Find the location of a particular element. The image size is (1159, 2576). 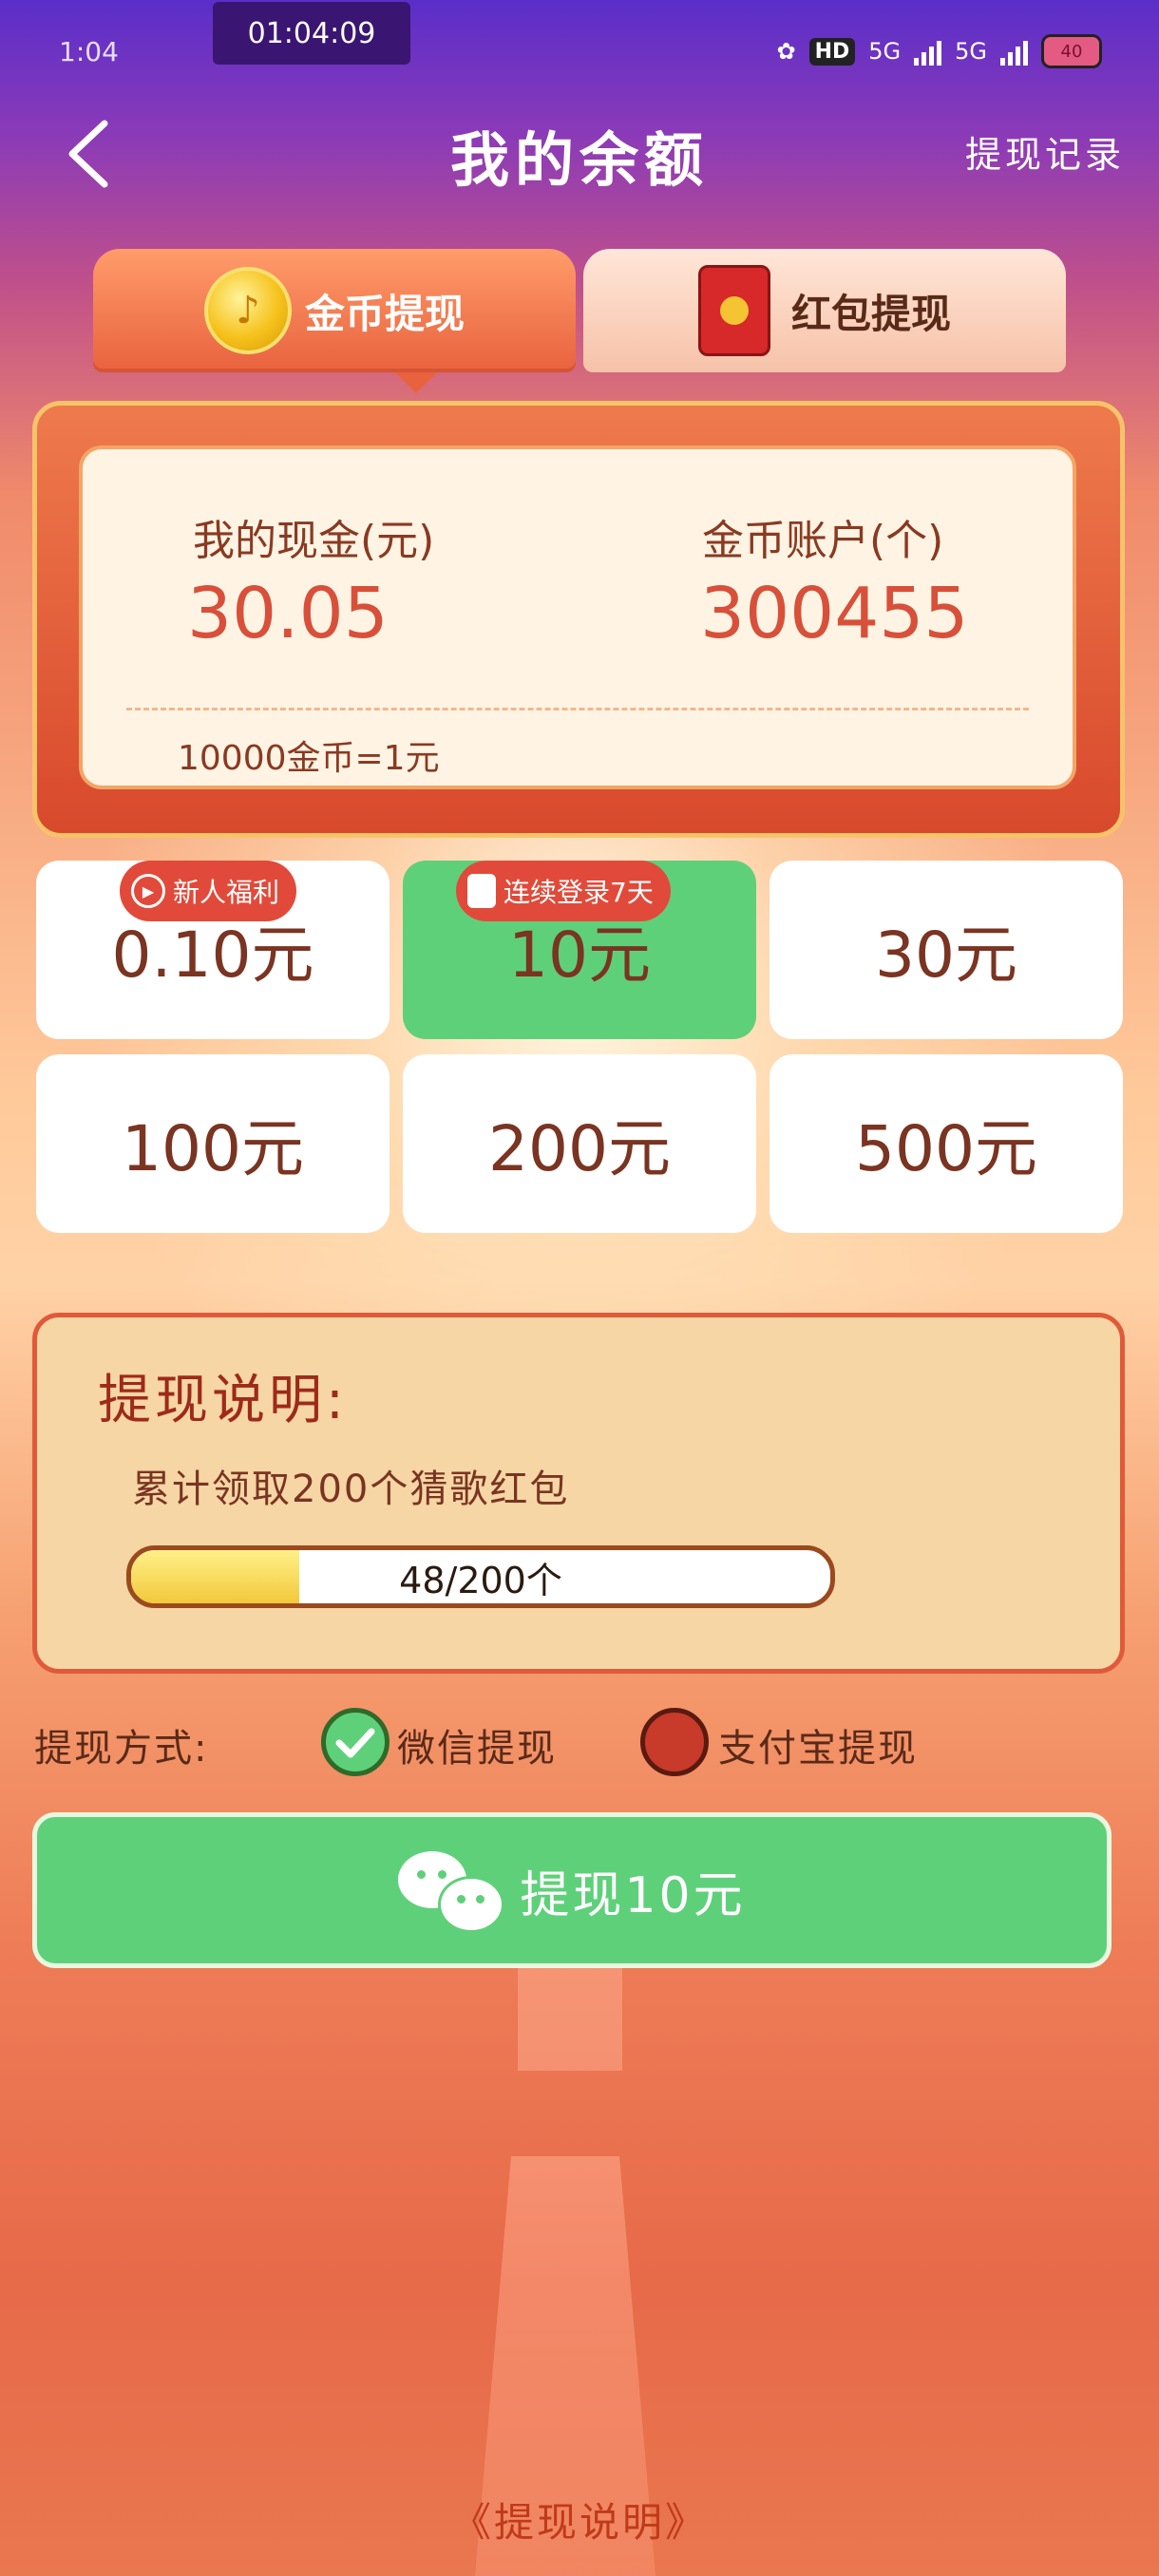

badge-label: 新人福利 is located at coordinates (226, 892).